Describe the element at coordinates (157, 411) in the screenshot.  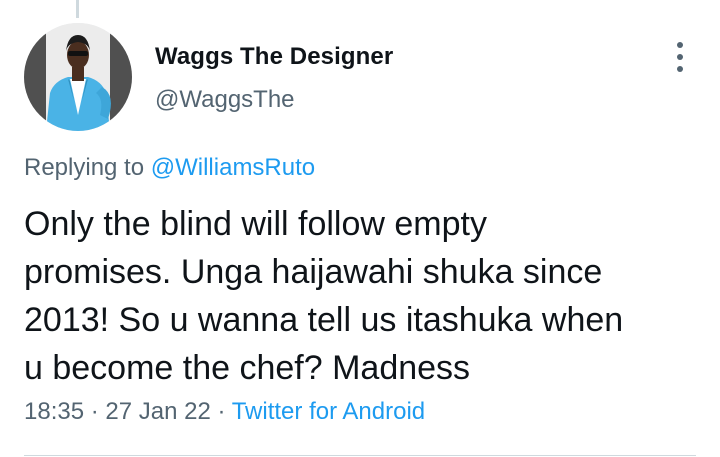
I see `tweet-date: 27 Jan 22` at that location.